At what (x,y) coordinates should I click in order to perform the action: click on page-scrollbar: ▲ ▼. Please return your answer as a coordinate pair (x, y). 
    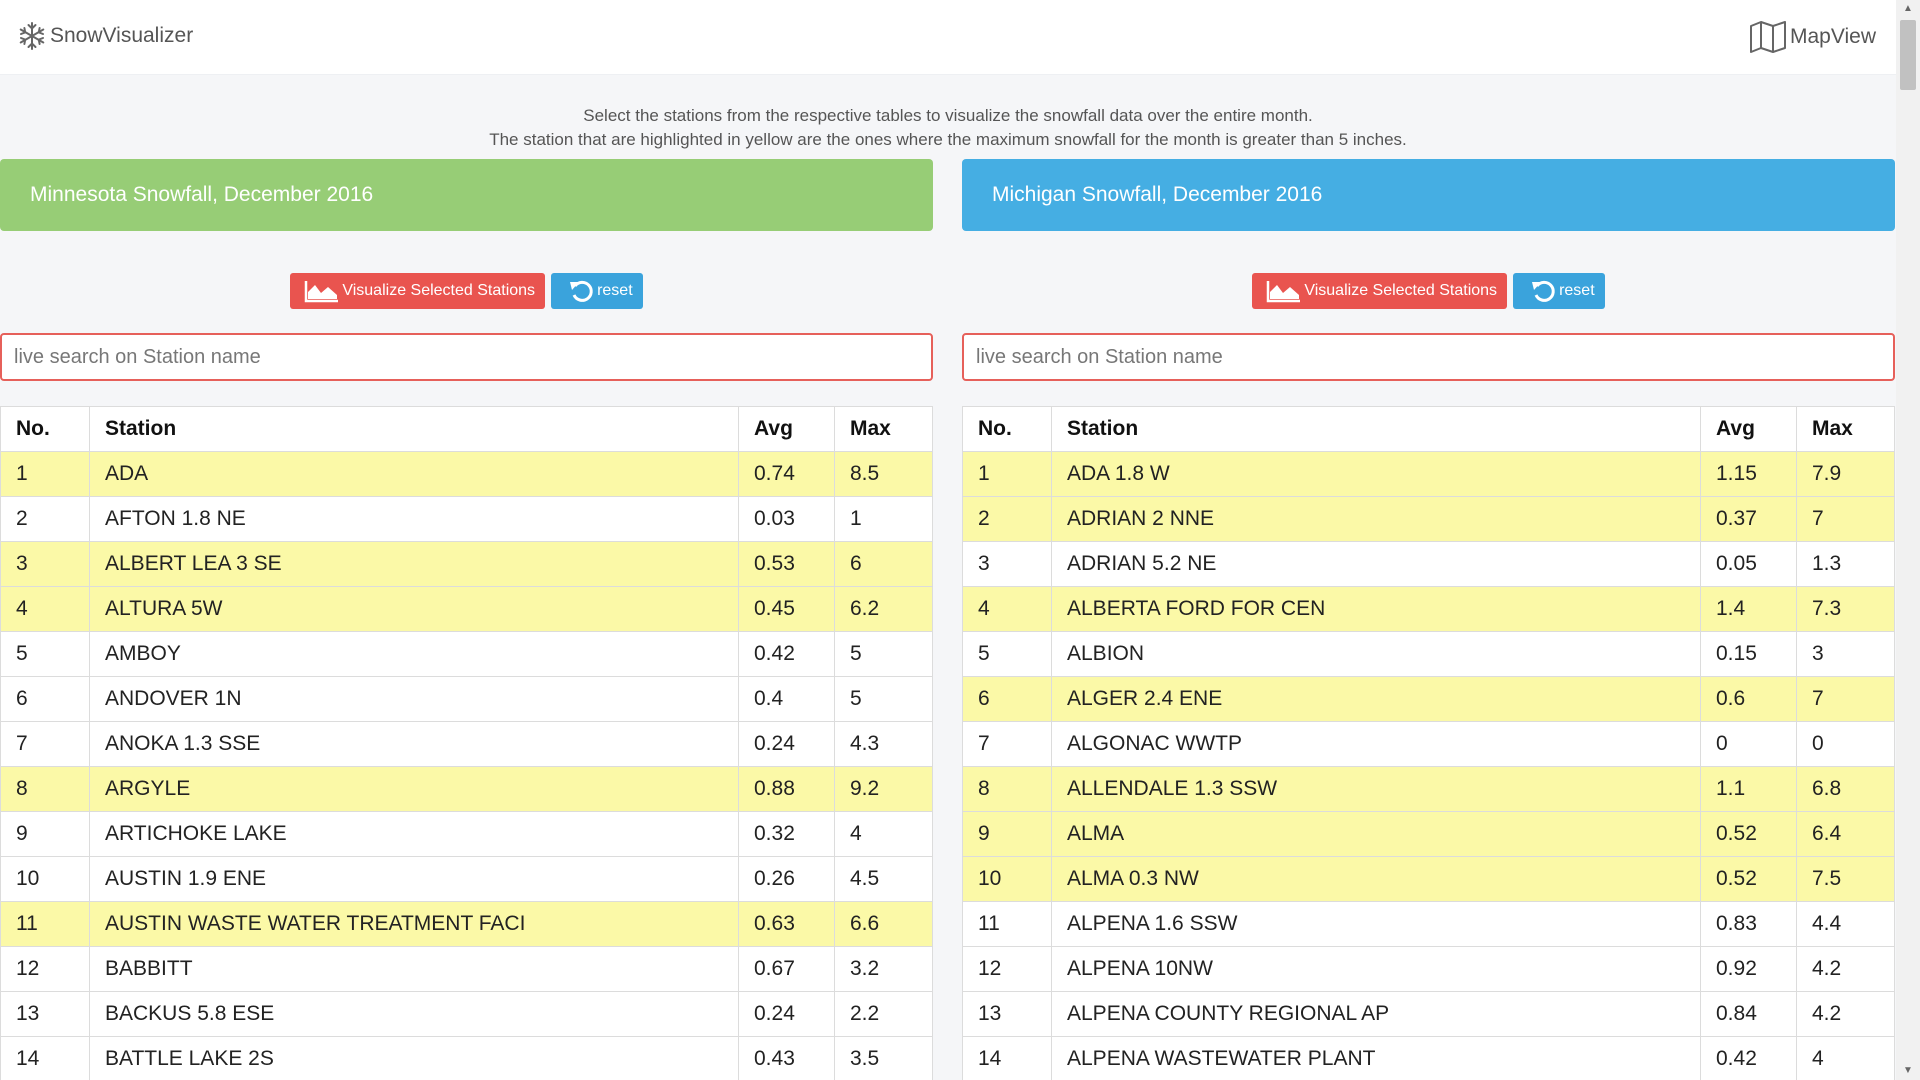
    Looking at the image, I should click on (1908, 540).